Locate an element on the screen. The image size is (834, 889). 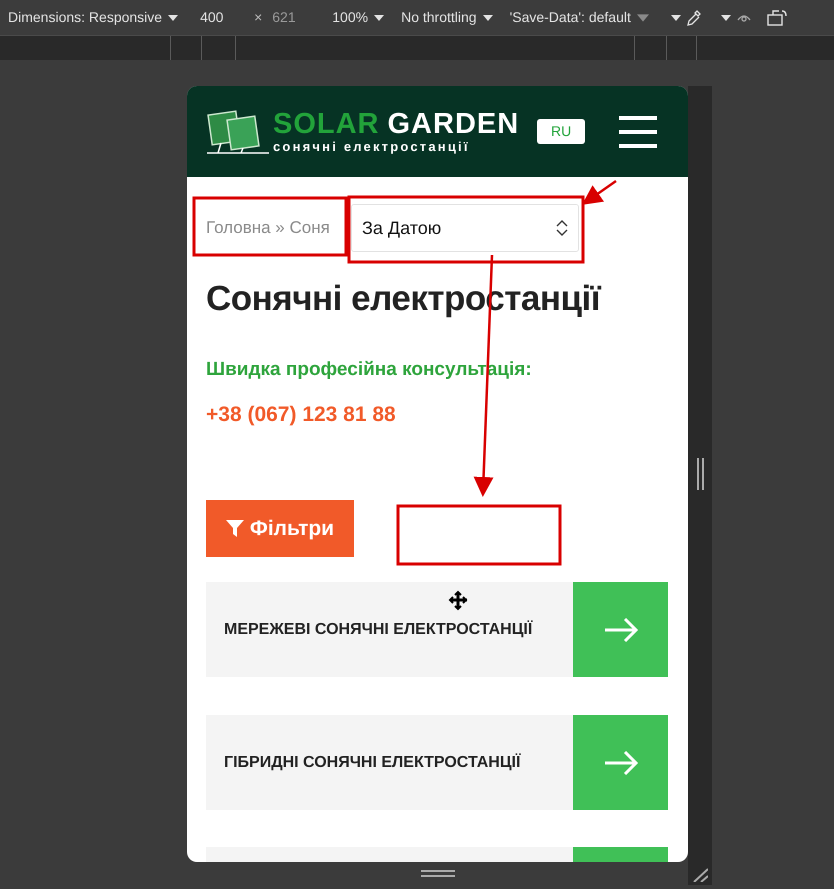
category-card: МЕРЕЖЕВІ СОНЯЧНІ ЕЛЕКТРОСТАНЦІЇ is located at coordinates (437, 629).